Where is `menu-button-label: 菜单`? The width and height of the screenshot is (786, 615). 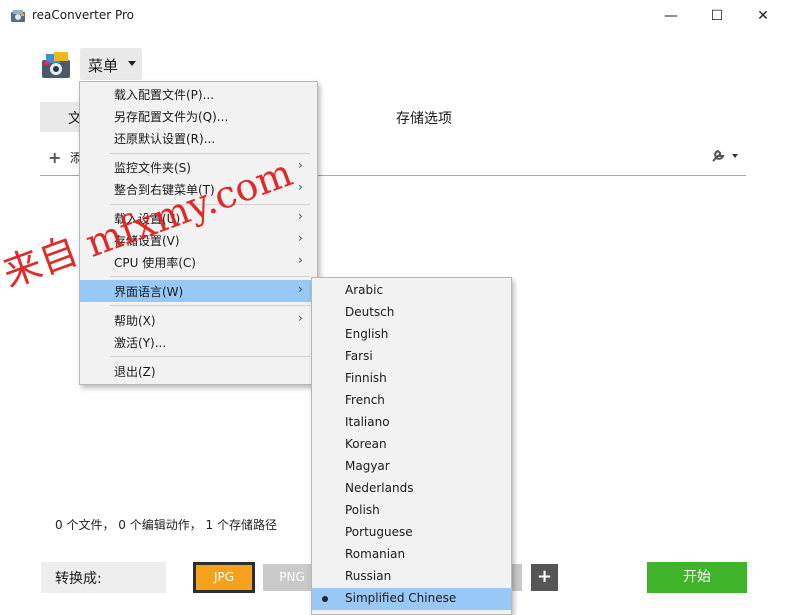
menu-button-label: 菜单 is located at coordinates (103, 66).